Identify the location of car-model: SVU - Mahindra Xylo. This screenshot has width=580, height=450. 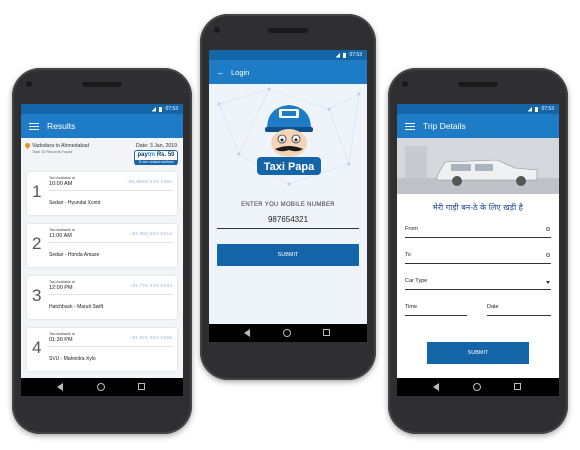
(72, 359).